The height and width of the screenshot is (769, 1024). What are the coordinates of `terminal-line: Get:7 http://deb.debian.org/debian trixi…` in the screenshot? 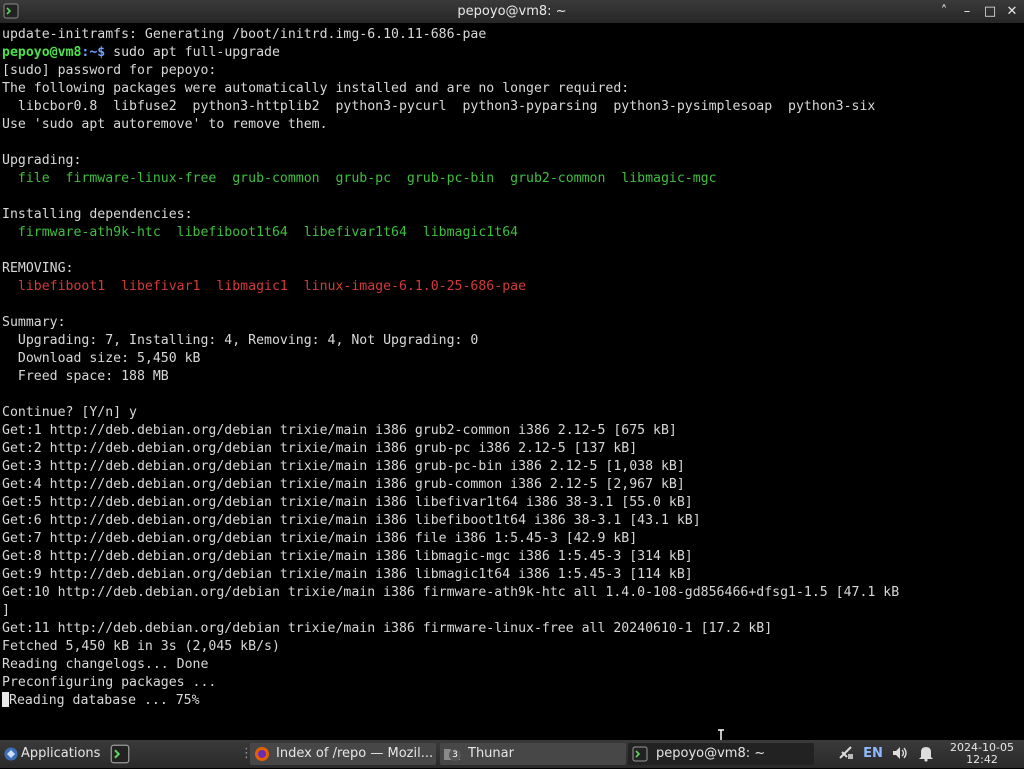 It's located at (320, 538).